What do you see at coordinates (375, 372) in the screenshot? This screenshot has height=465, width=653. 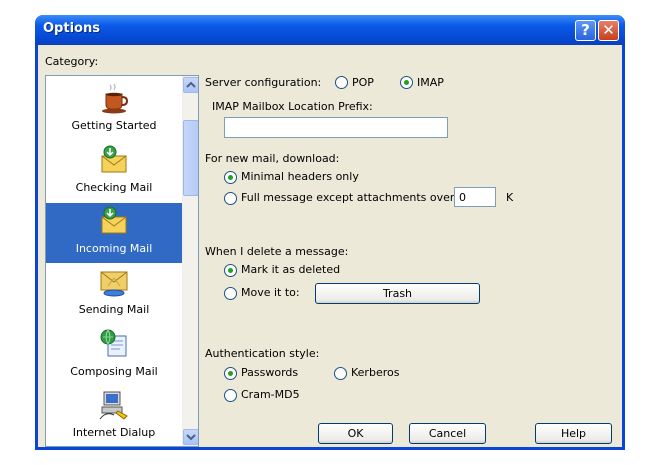 I see `kerberos-label: Kerberos` at bounding box center [375, 372].